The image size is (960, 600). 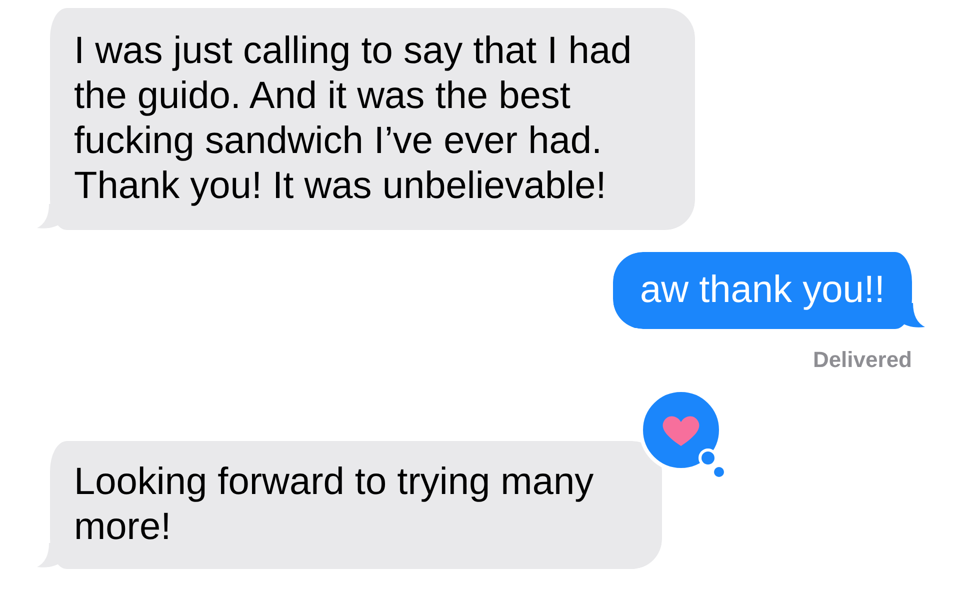 What do you see at coordinates (862, 360) in the screenshot?
I see `delivery-status: Delivered` at bounding box center [862, 360].